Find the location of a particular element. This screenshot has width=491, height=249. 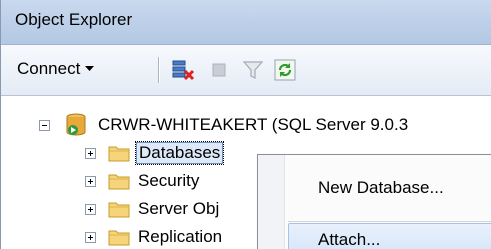

tree-node-replication: Replication is located at coordinates (154, 236).